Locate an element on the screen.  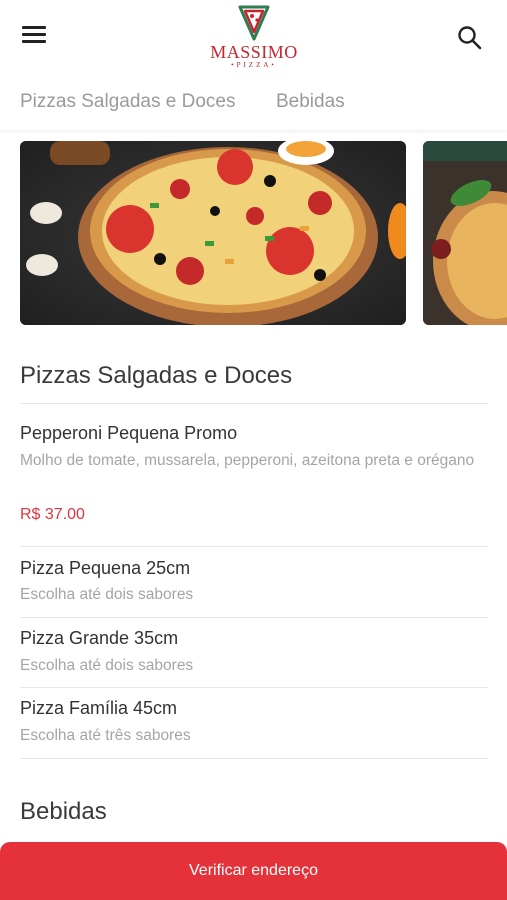
app-header: MASSIMO •PIZZA• is located at coordinates (253, 39).